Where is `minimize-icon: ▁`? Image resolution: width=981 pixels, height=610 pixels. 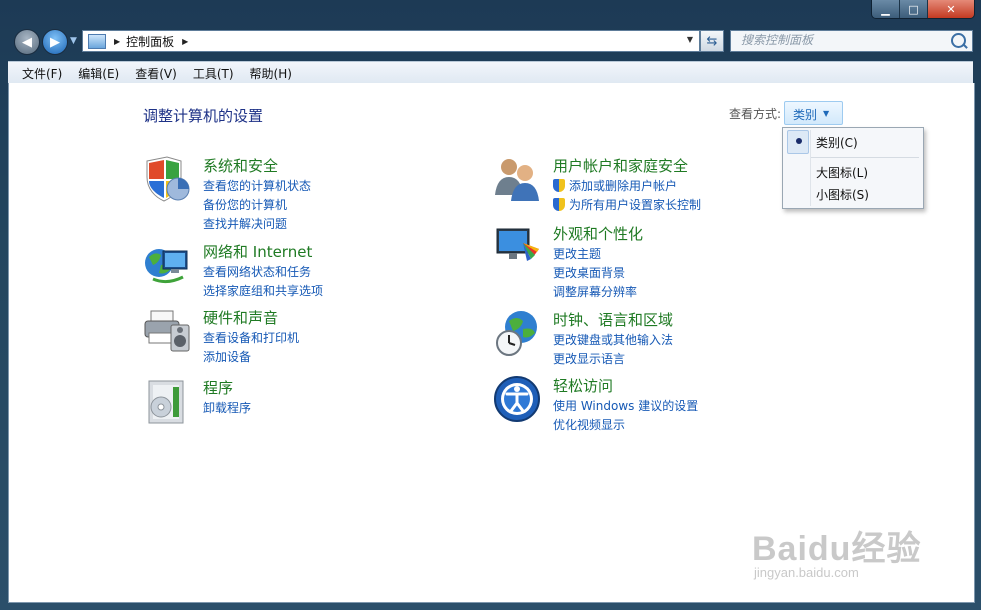 minimize-icon: ▁ is located at coordinates (886, 9).